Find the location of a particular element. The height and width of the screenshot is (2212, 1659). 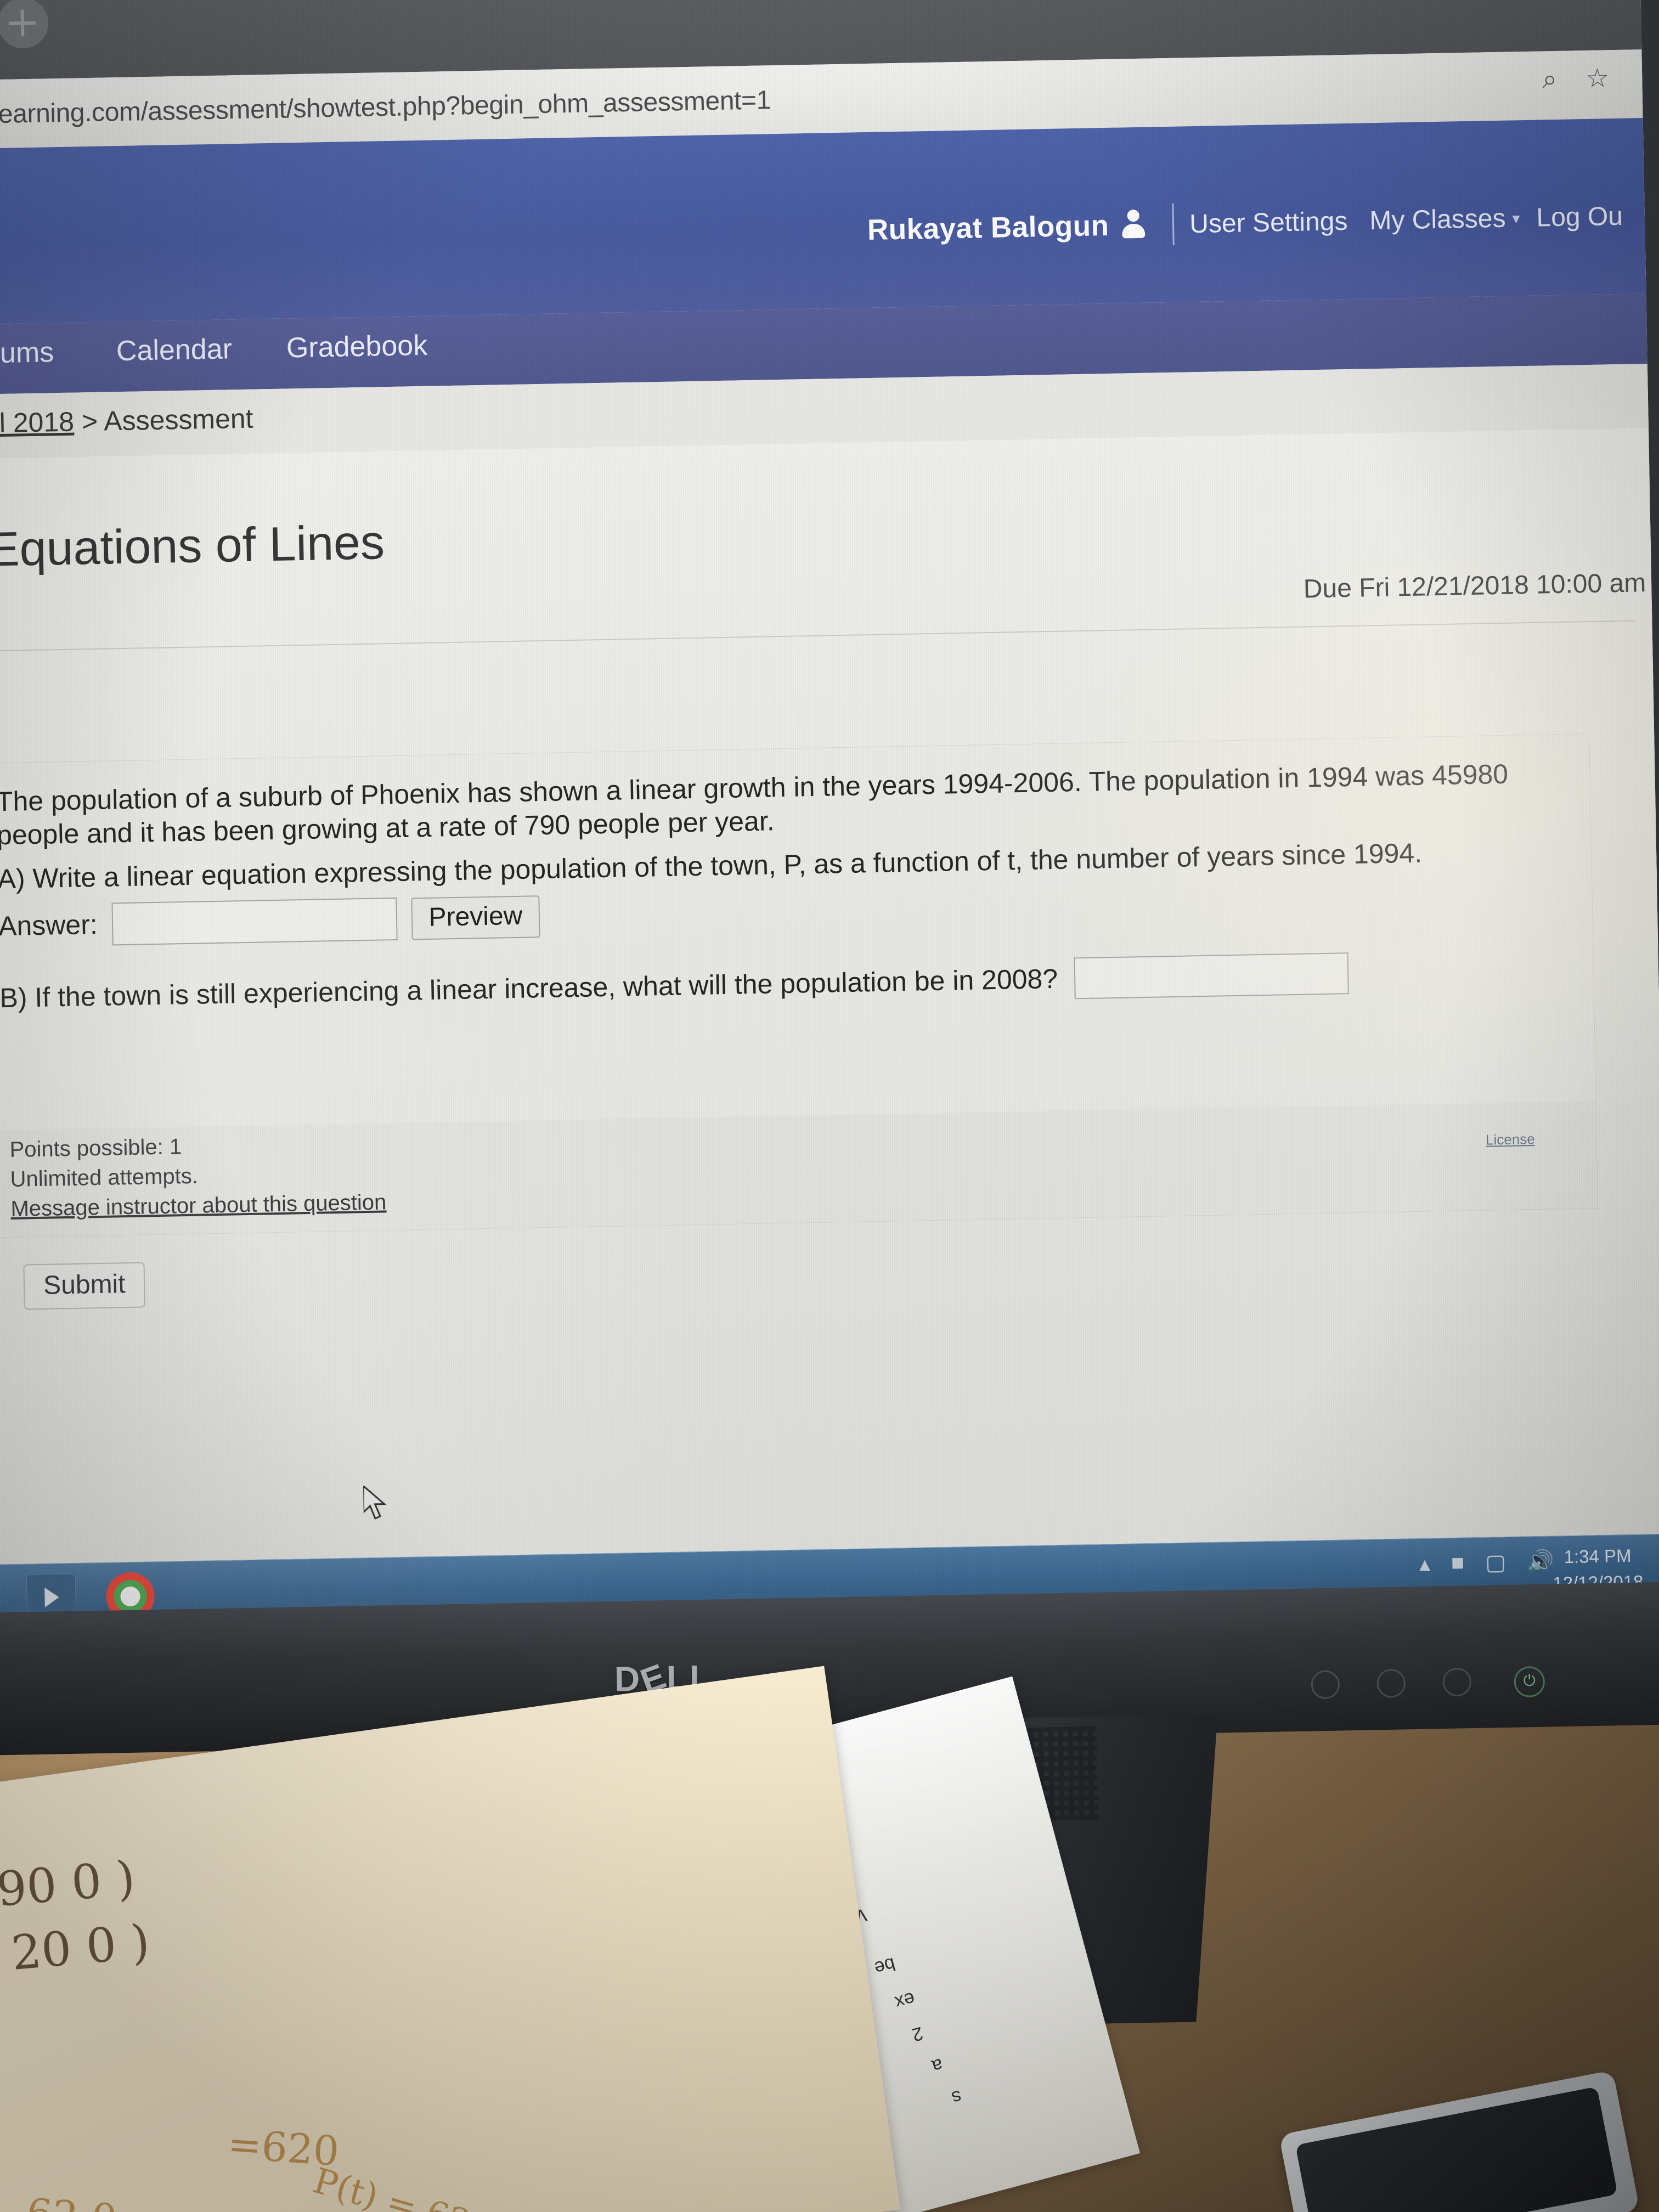

user-name: Rukayat Balogun is located at coordinates (988, 227).